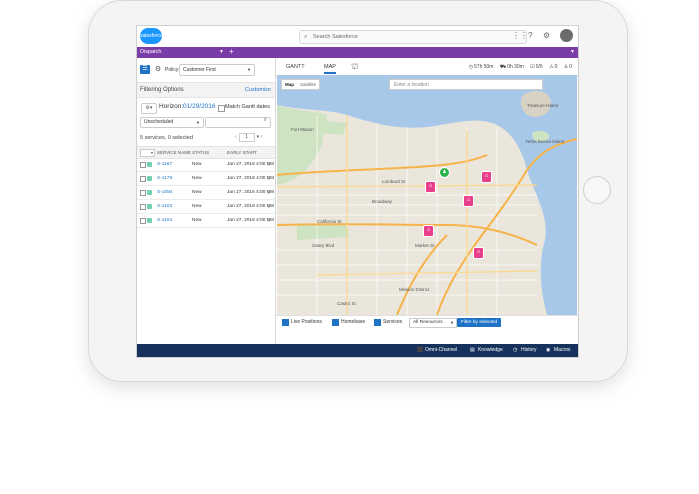 This screenshot has width=699, height=494. What do you see at coordinates (546, 36) in the screenshot?
I see `gear-icon: ⚙` at bounding box center [546, 36].